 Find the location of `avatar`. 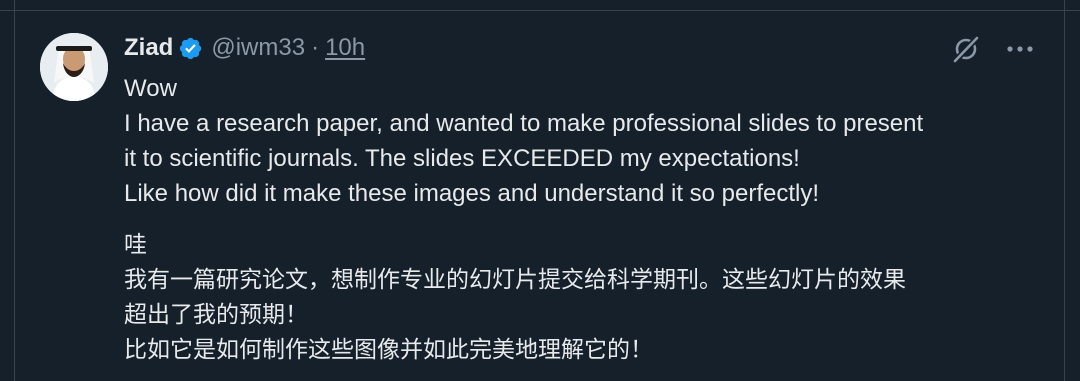

avatar is located at coordinates (74, 67).